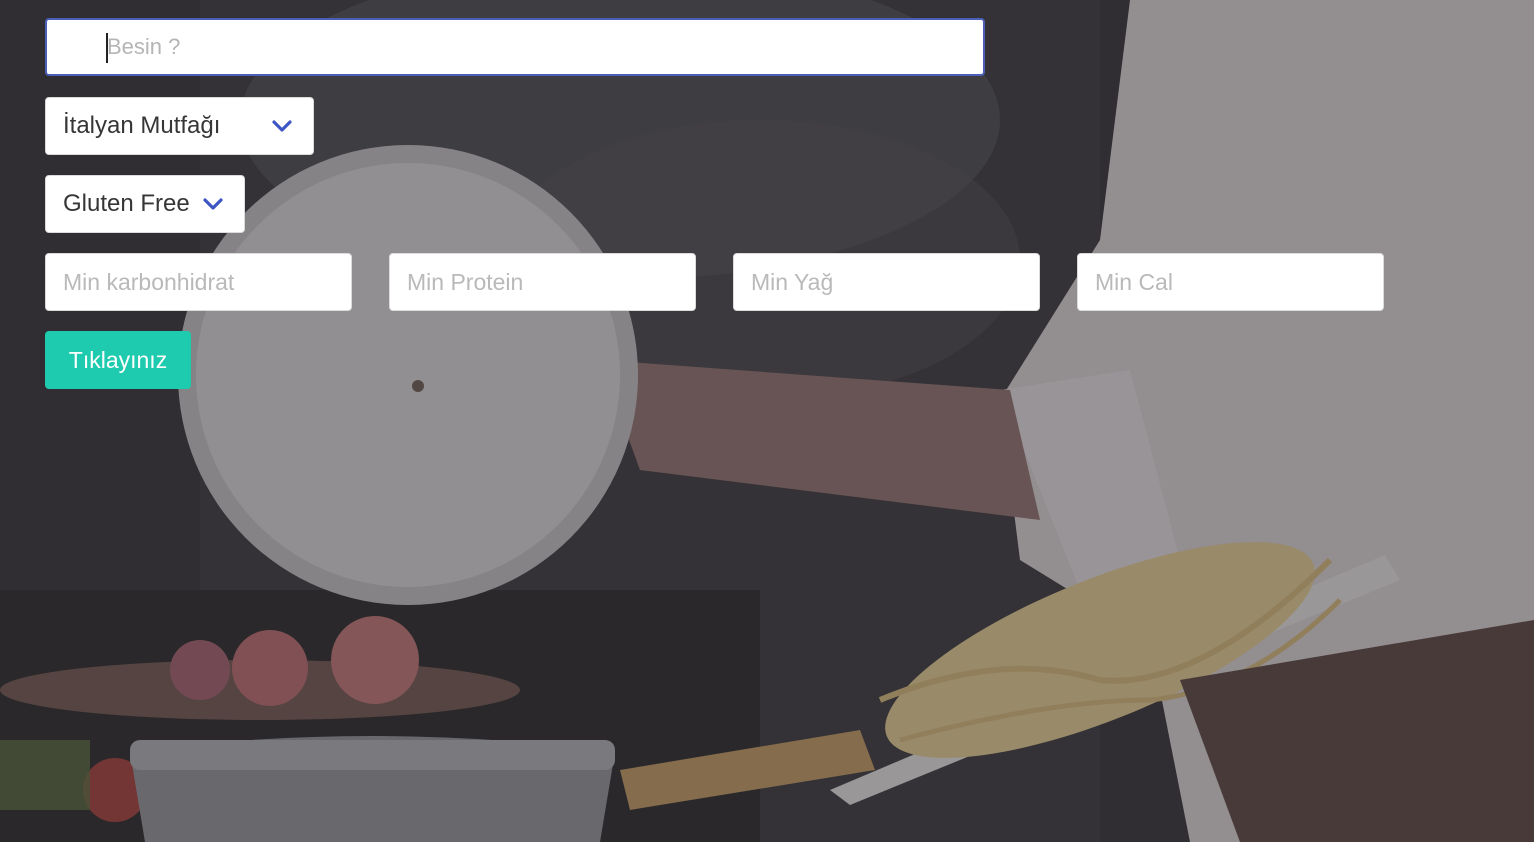 This screenshot has width=1534, height=842. Describe the element at coordinates (118, 360) in the screenshot. I see `submit-button: Tıklayınız` at that location.